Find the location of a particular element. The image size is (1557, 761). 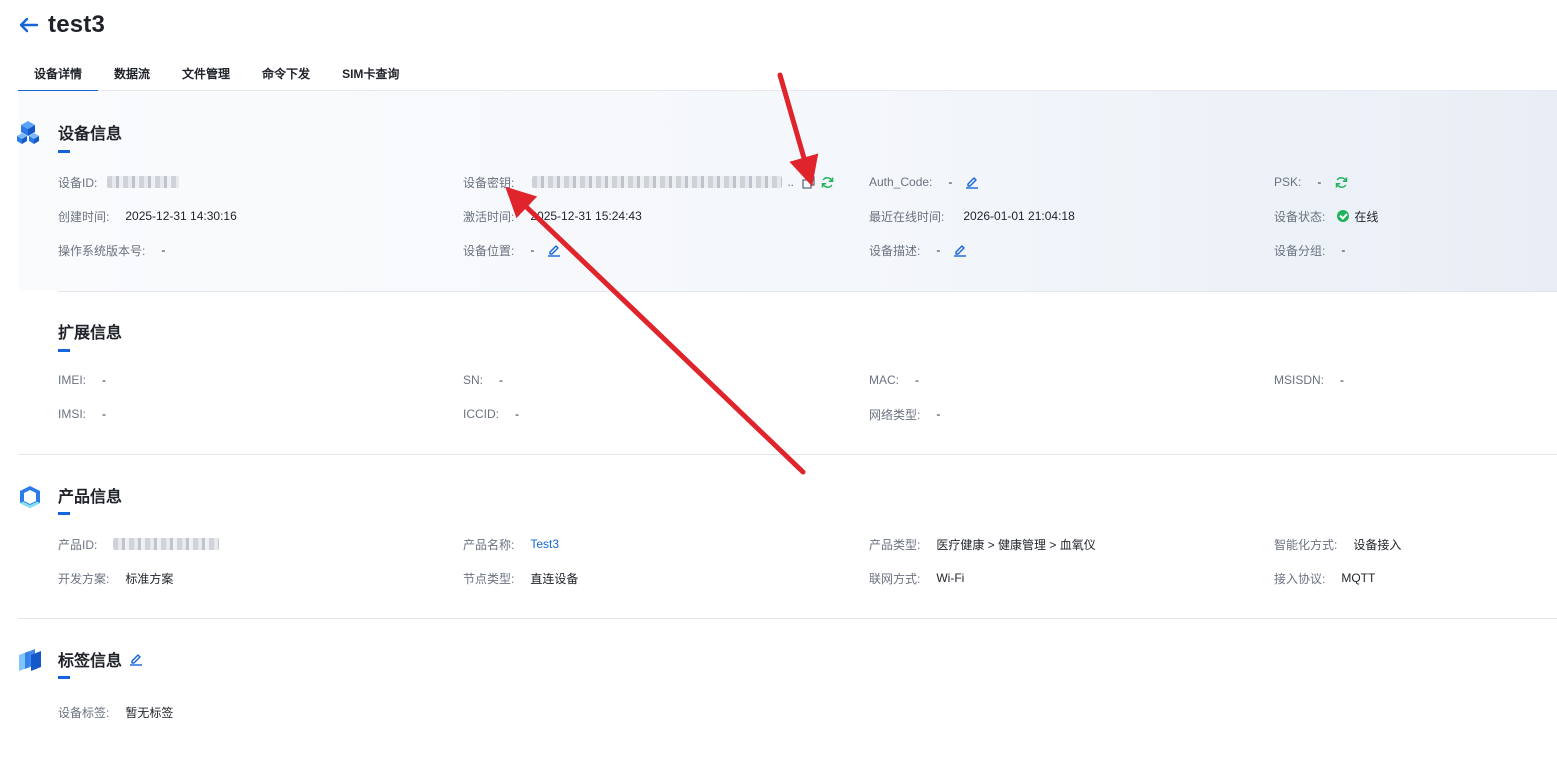

field-label: SN: is located at coordinates (473, 380).